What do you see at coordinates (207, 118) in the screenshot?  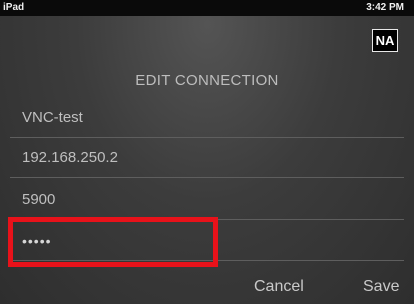 I see `connection-name-field: VNC-test` at bounding box center [207, 118].